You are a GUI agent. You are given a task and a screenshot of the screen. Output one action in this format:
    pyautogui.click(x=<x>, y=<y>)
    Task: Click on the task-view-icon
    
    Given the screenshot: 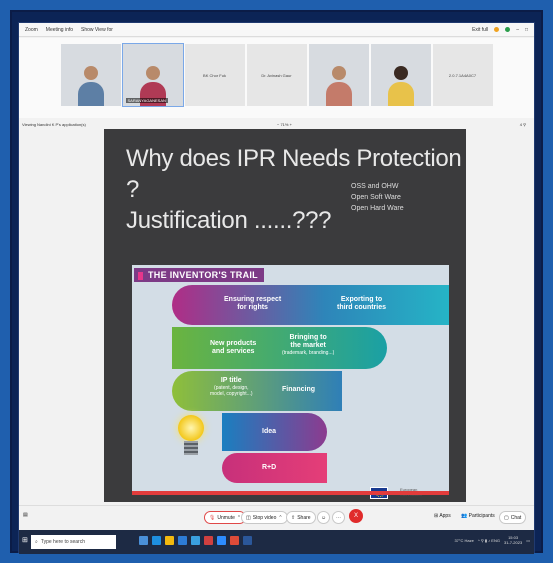 What is the action you would take?
    pyautogui.click(x=143, y=540)
    